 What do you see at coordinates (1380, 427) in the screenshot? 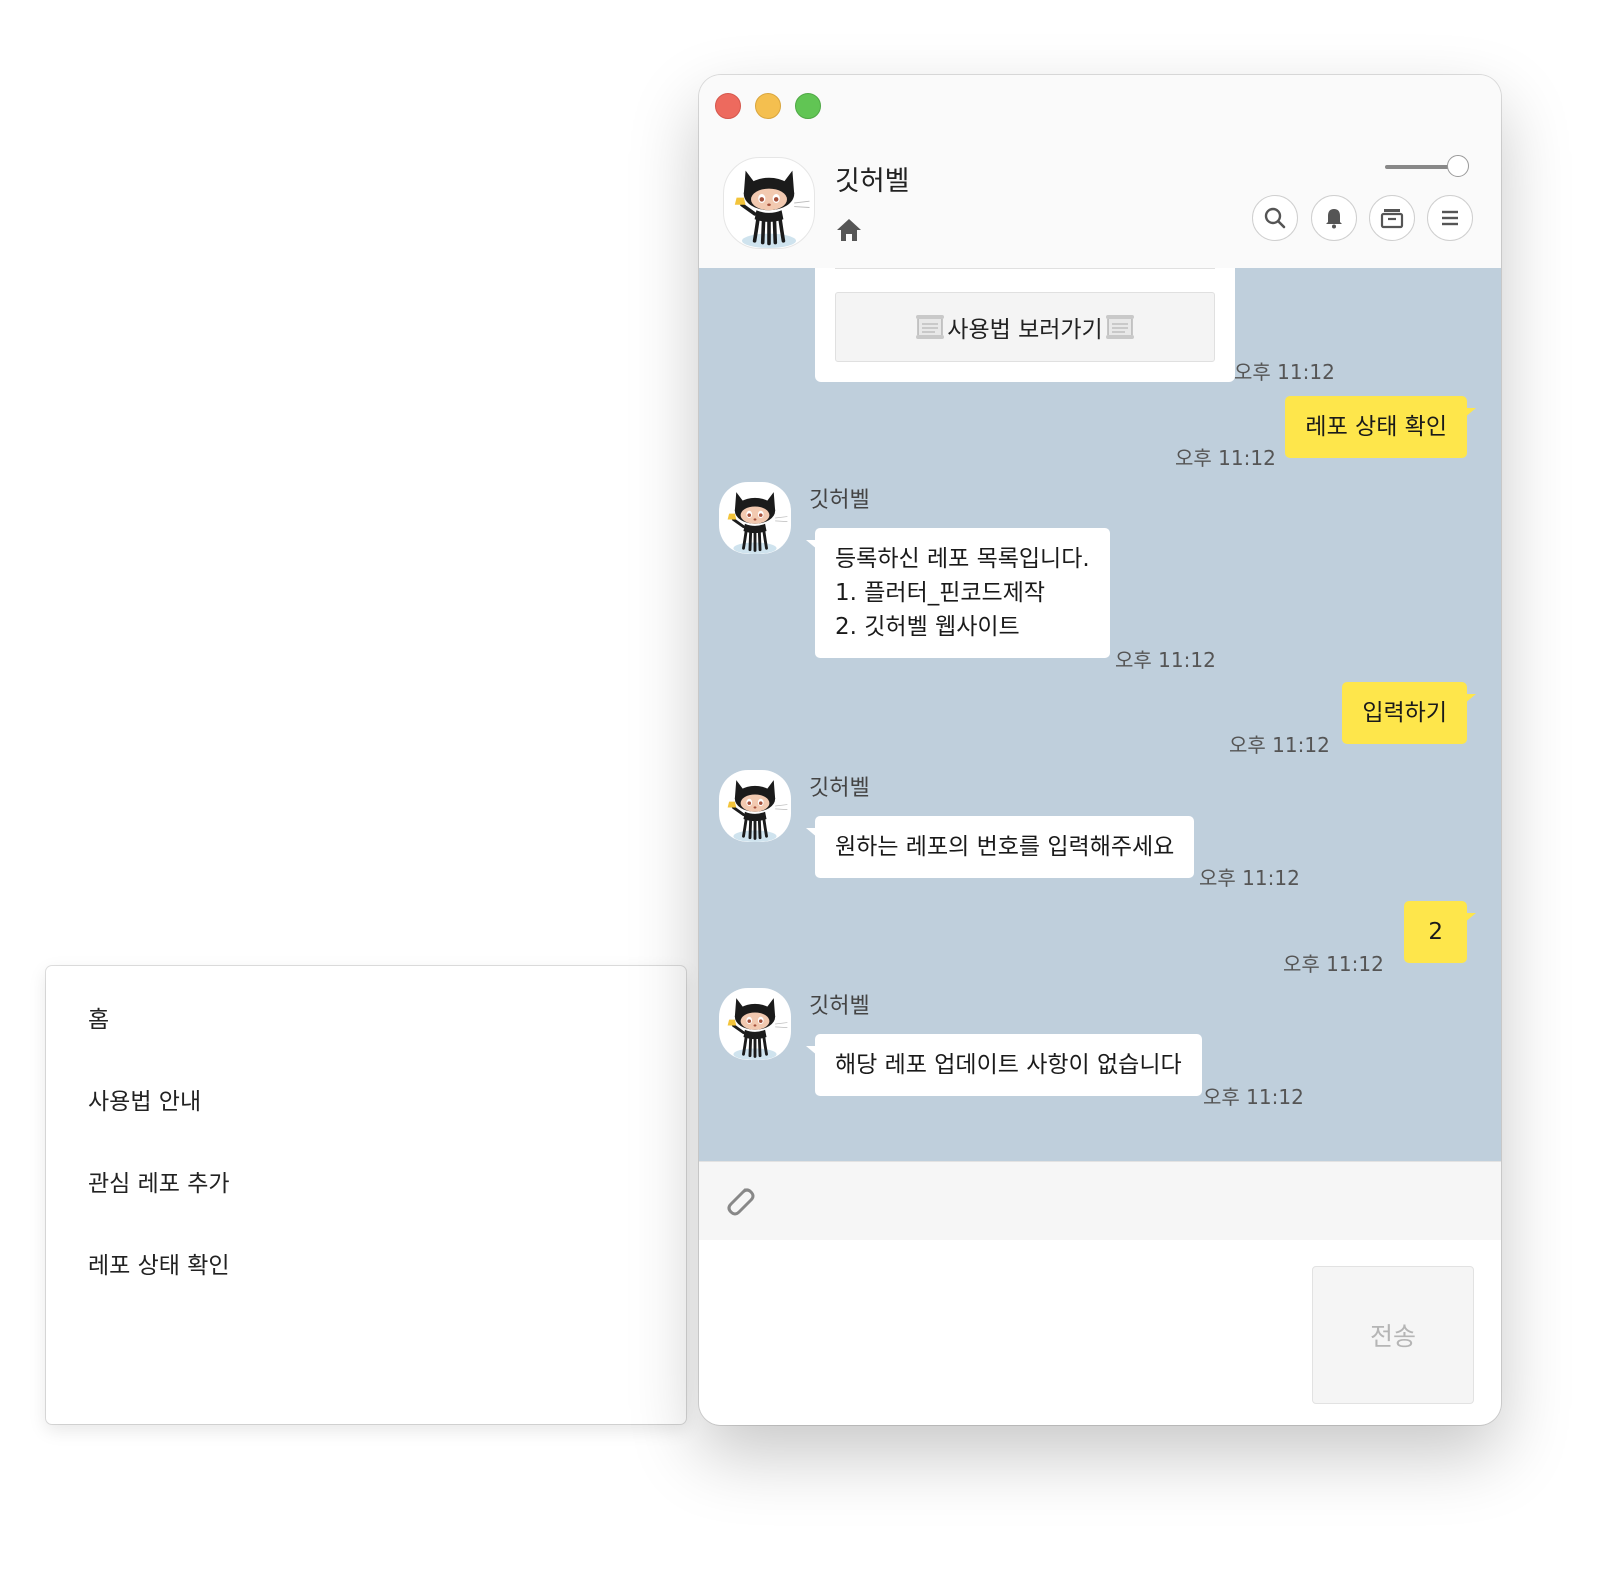
I see `my-message-bubble: 레포 상태 확인` at bounding box center [1380, 427].